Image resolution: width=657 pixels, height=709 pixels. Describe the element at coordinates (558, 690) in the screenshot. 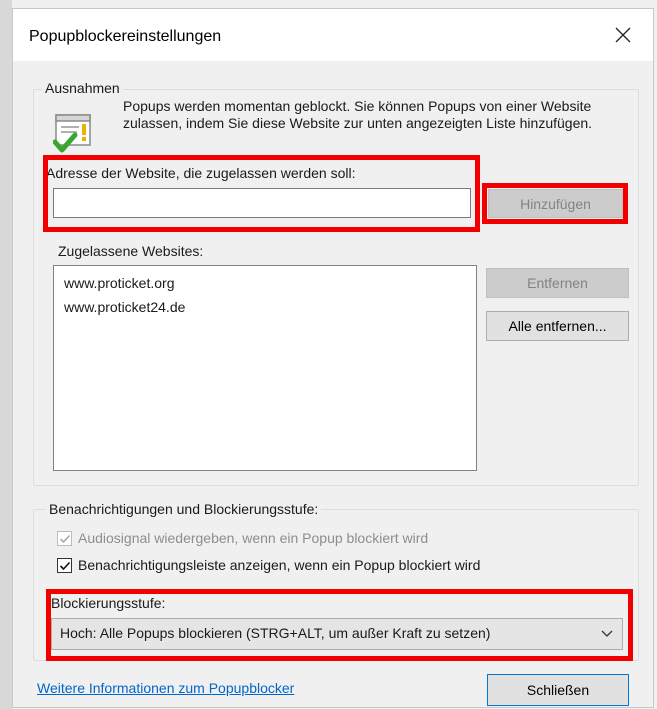

I see `close-button: Schließen` at that location.